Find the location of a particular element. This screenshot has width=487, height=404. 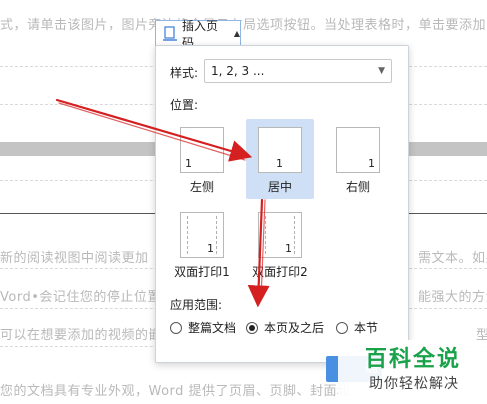

scope-radio-this-page-onward: 本页及之后 is located at coordinates (285, 327).